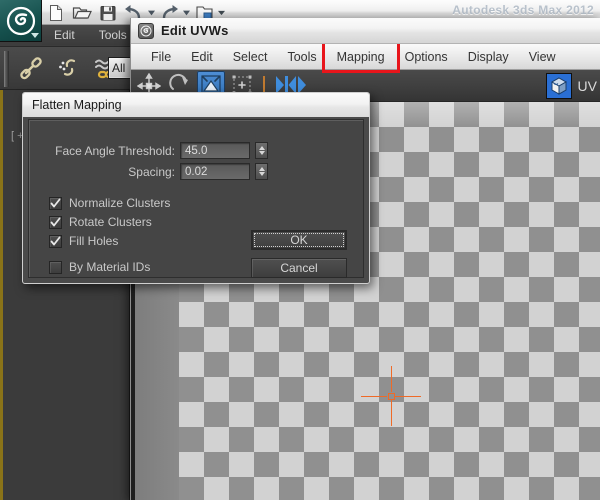  I want to click on 3dsmax-logo-icon, so click(21, 21).